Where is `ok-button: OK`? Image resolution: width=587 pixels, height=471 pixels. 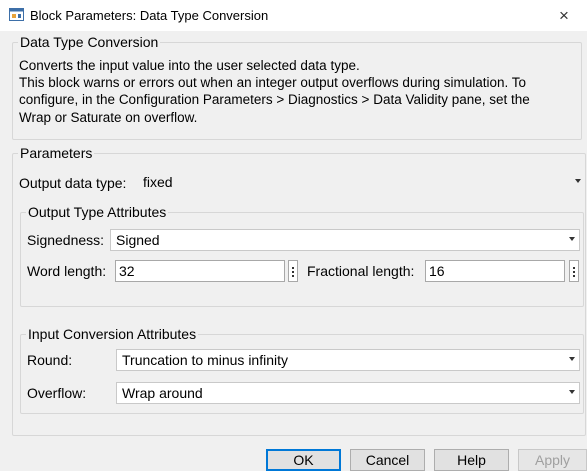 ok-button: OK is located at coordinates (303, 460).